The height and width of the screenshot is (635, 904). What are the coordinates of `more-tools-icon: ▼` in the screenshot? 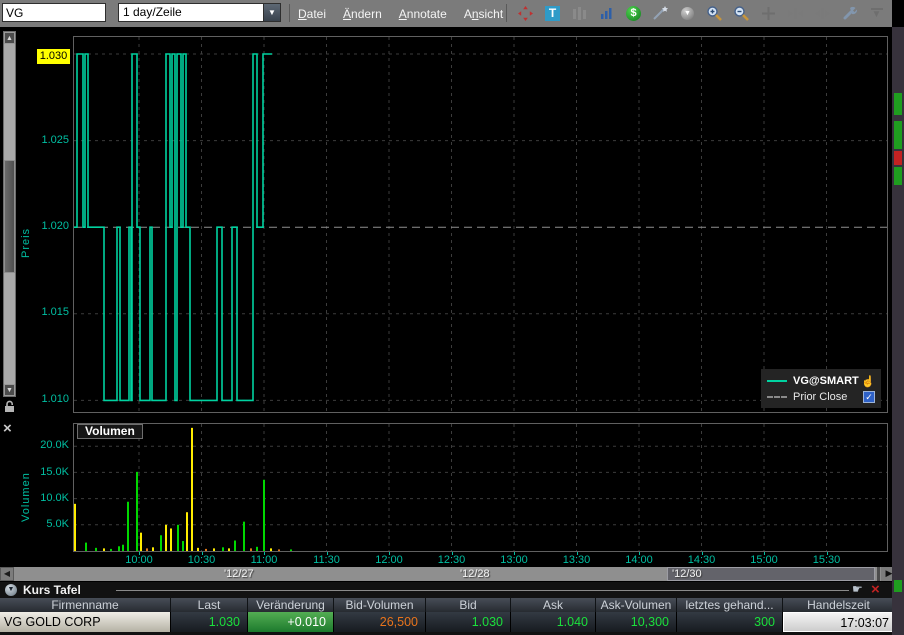 It's located at (876, 13).